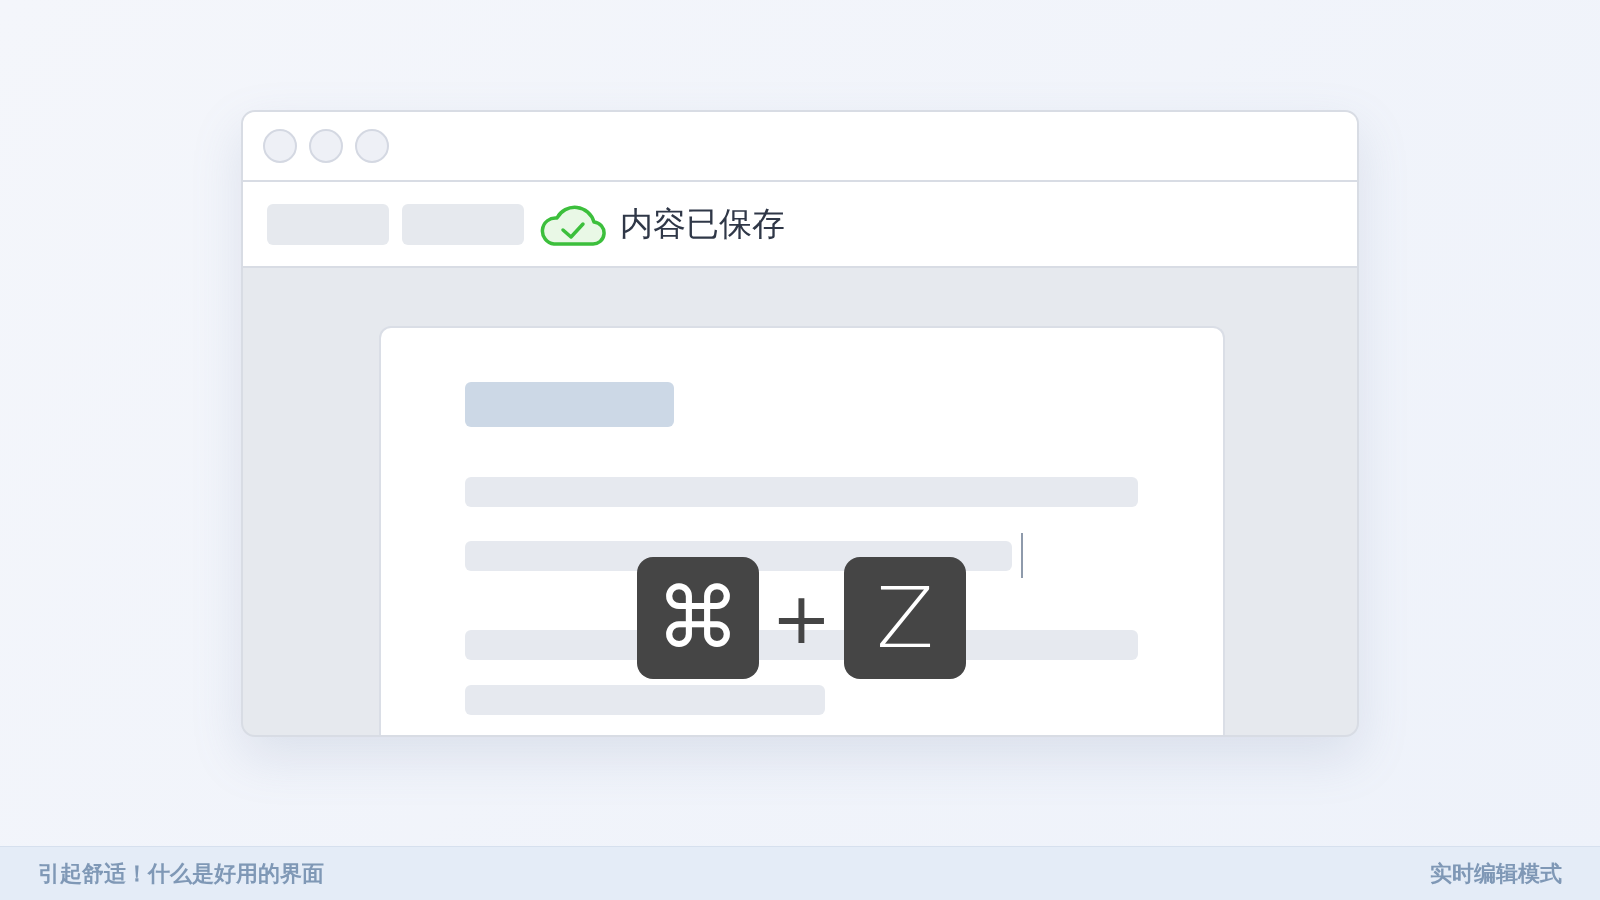 The height and width of the screenshot is (900, 1600). I want to click on keyboard-key: Z, so click(905, 618).